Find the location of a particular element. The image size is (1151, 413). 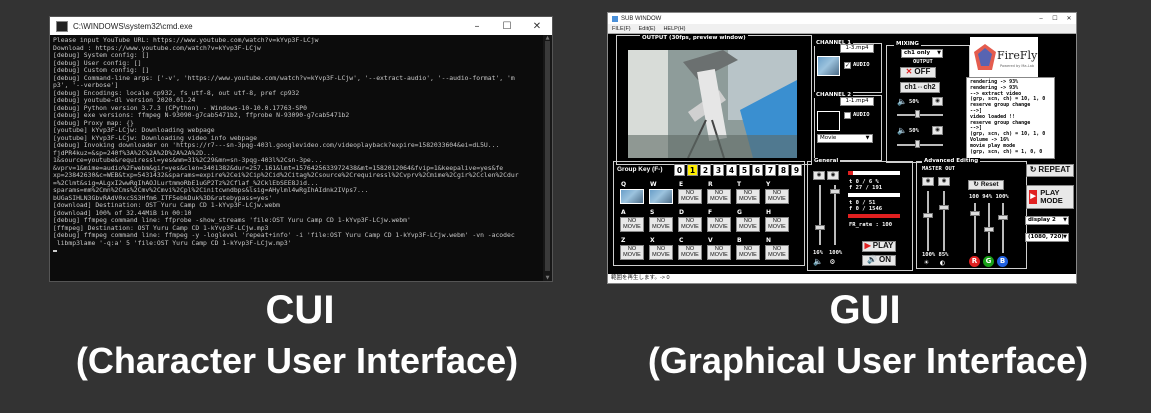

video-preview is located at coordinates (712, 104).